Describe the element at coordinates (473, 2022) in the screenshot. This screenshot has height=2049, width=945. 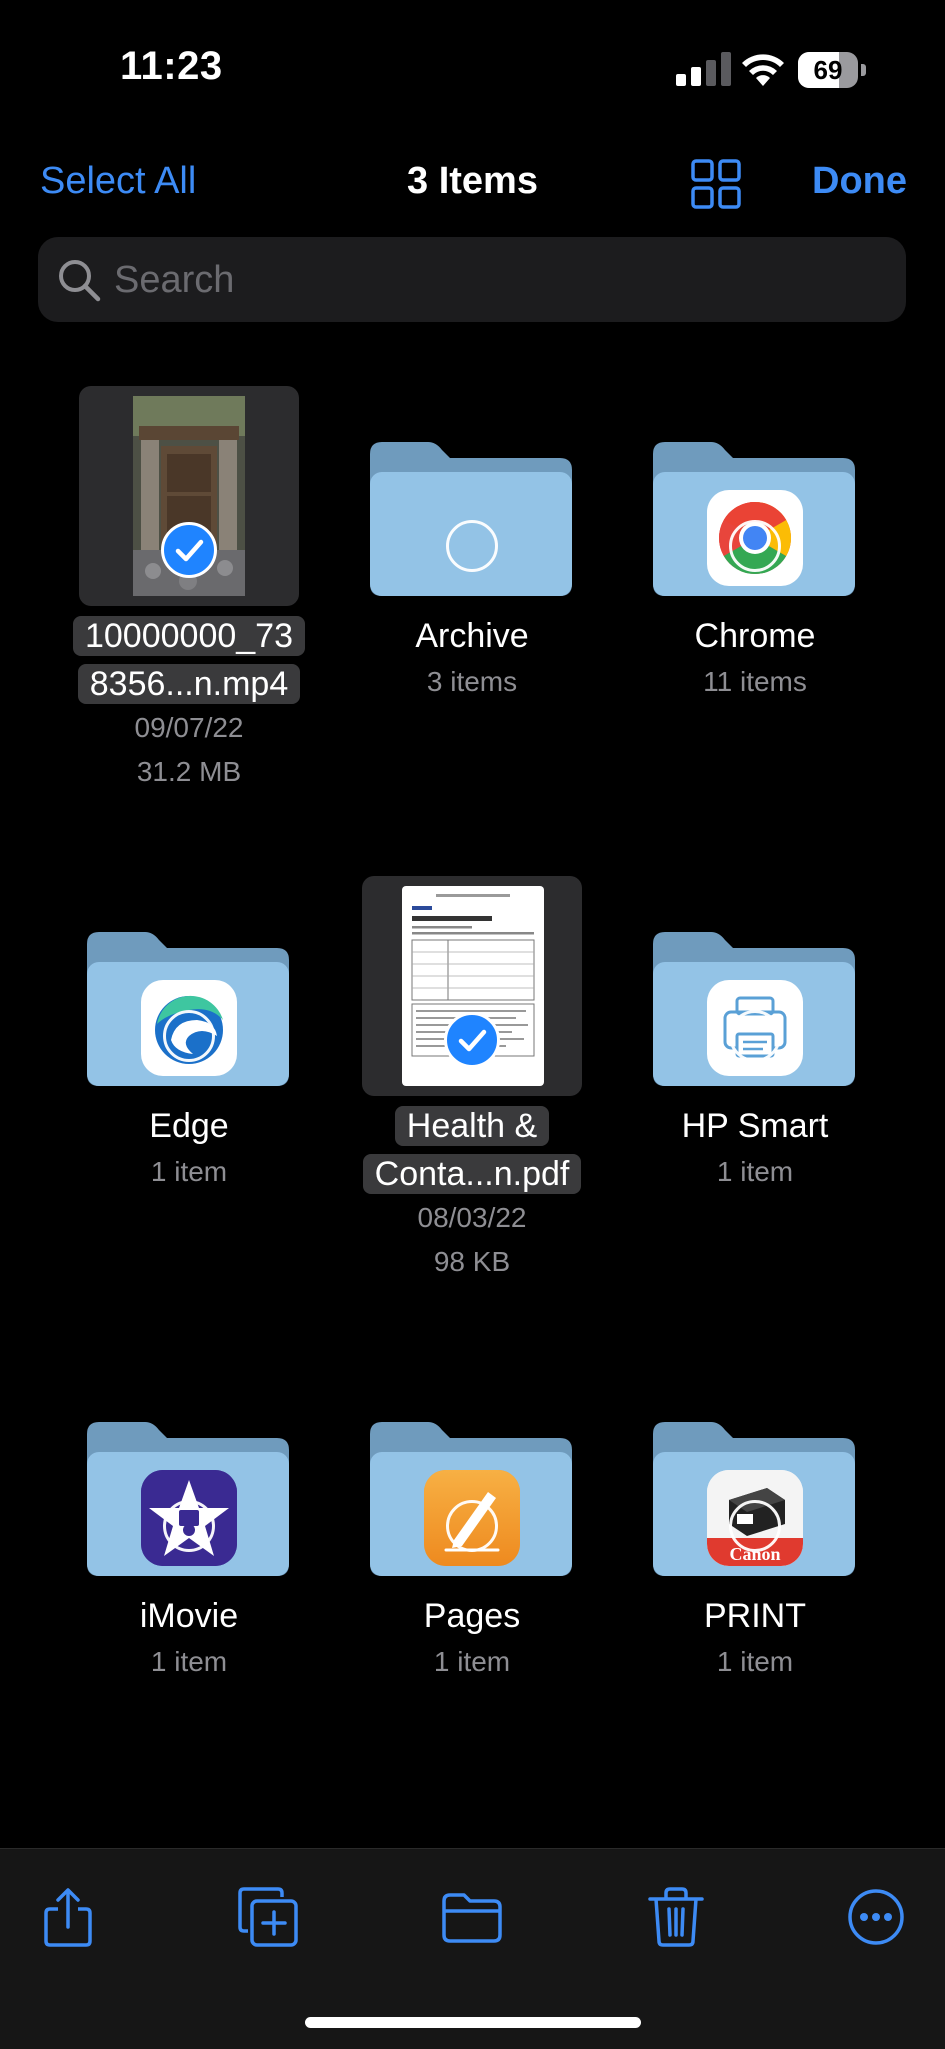
I see `home-indicator` at that location.